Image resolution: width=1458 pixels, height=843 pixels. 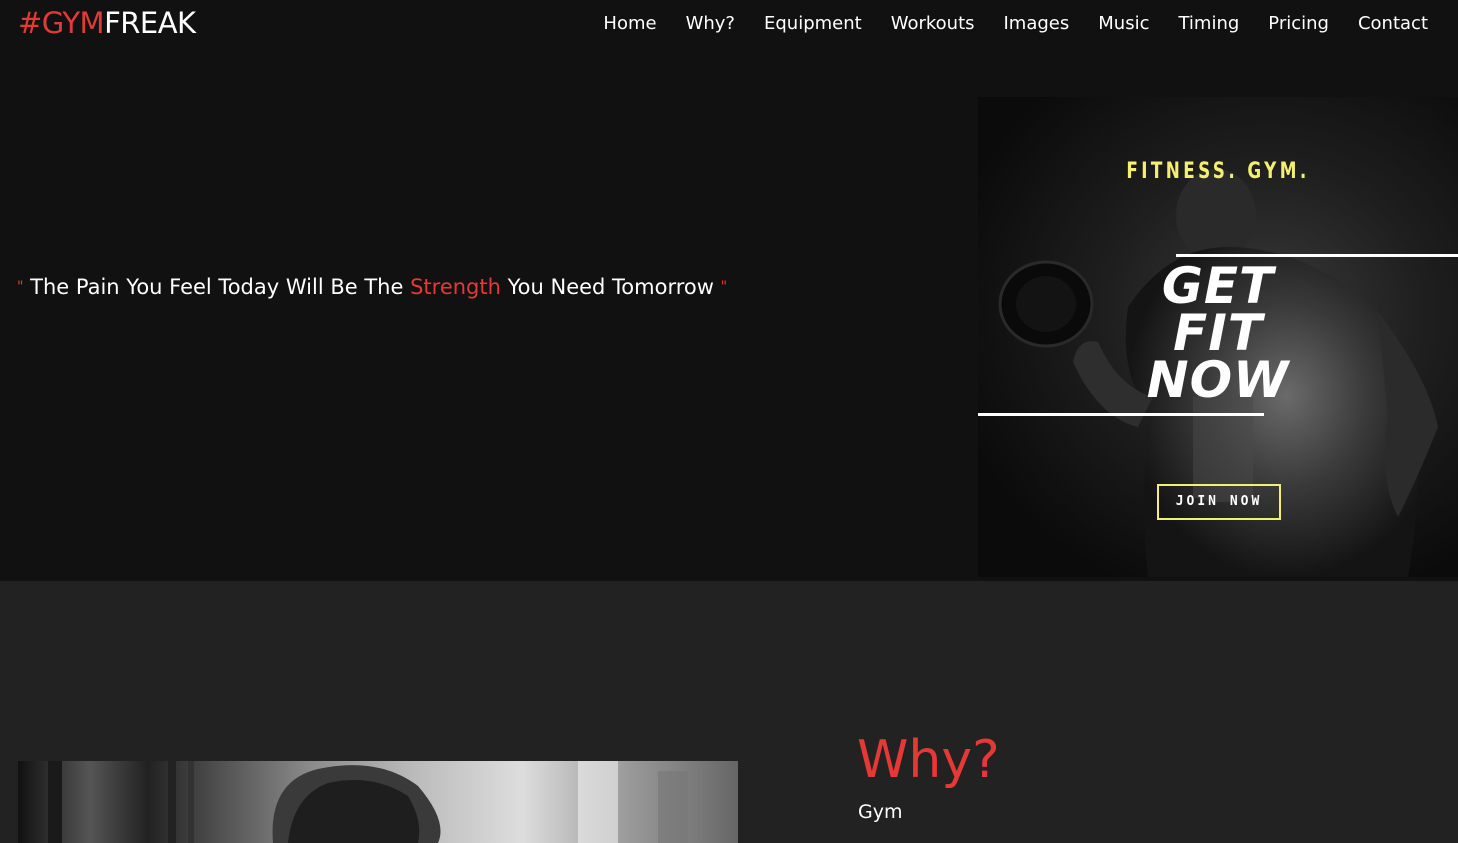 I want to click on why-subtitle: Gym, so click(x=880, y=812).